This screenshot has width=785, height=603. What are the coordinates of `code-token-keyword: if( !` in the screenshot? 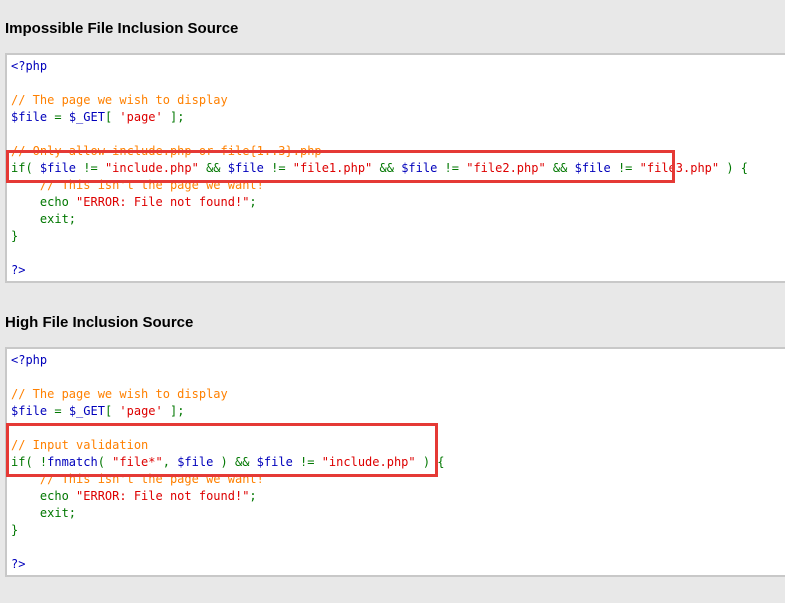 It's located at (29, 462).